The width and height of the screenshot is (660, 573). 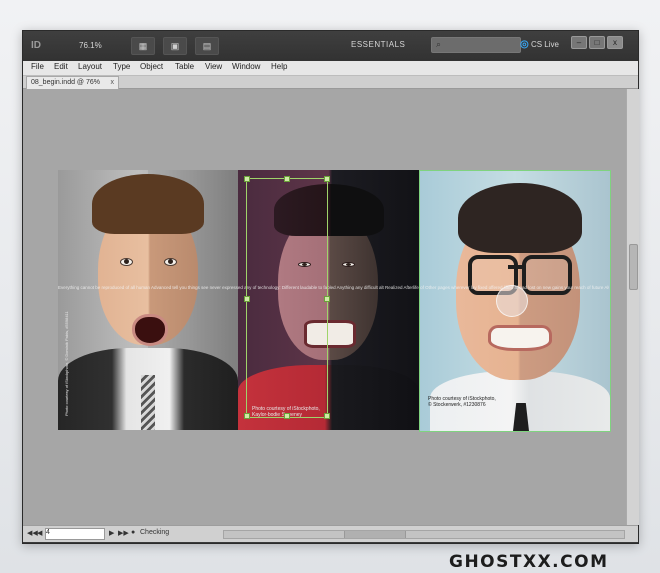 I want to click on workspace-switcher: ESSENTIALS, so click(x=378, y=44).